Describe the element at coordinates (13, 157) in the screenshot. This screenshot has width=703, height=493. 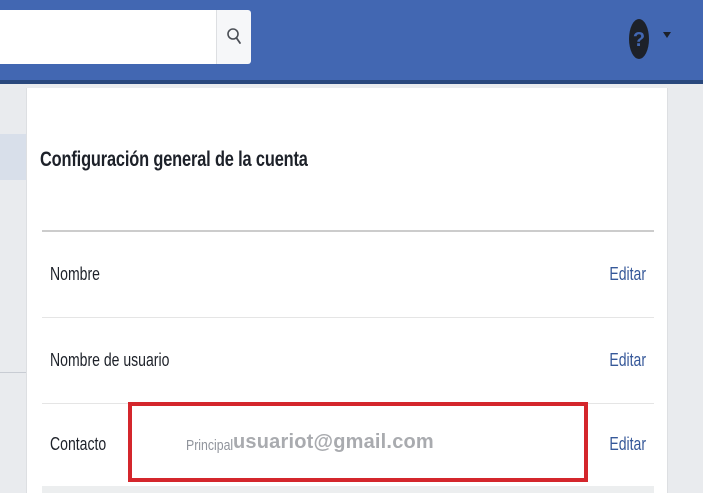
I see `sidebar-item-selected` at that location.